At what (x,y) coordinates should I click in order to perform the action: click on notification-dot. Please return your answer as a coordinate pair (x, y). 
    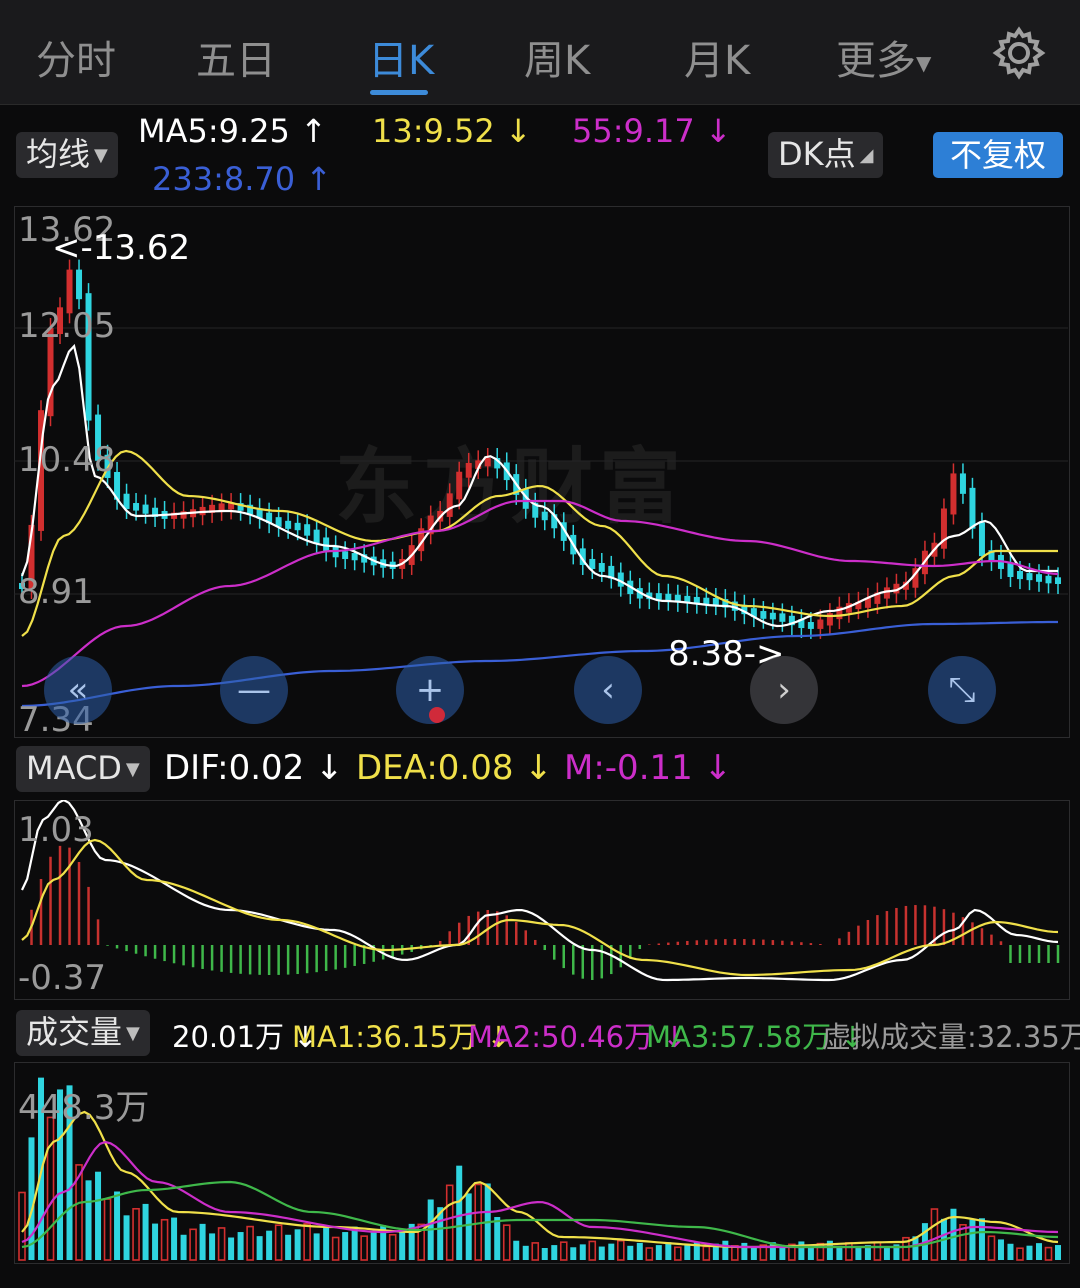
    Looking at the image, I should click on (437, 715).